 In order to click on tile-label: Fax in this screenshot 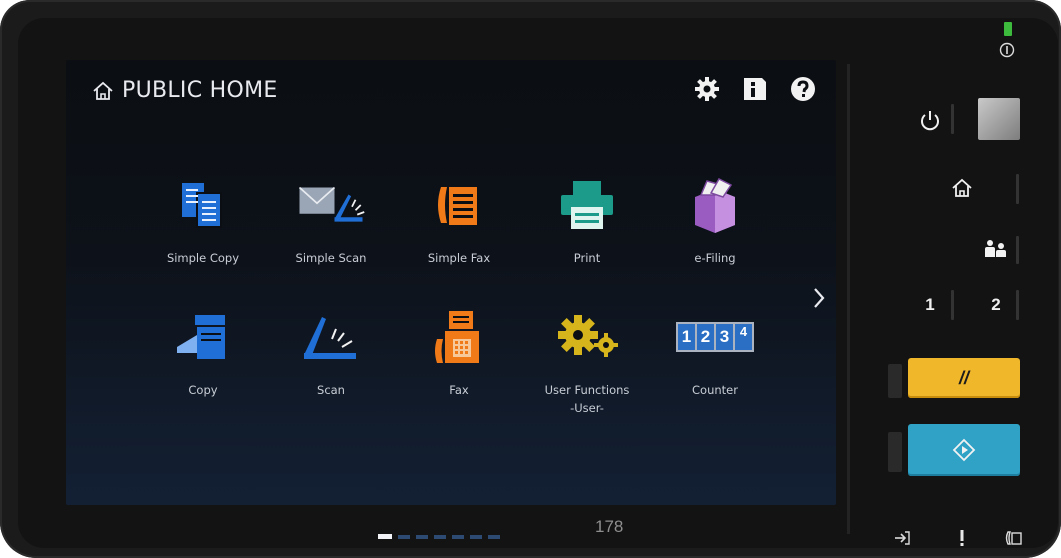, I will do `click(459, 390)`.